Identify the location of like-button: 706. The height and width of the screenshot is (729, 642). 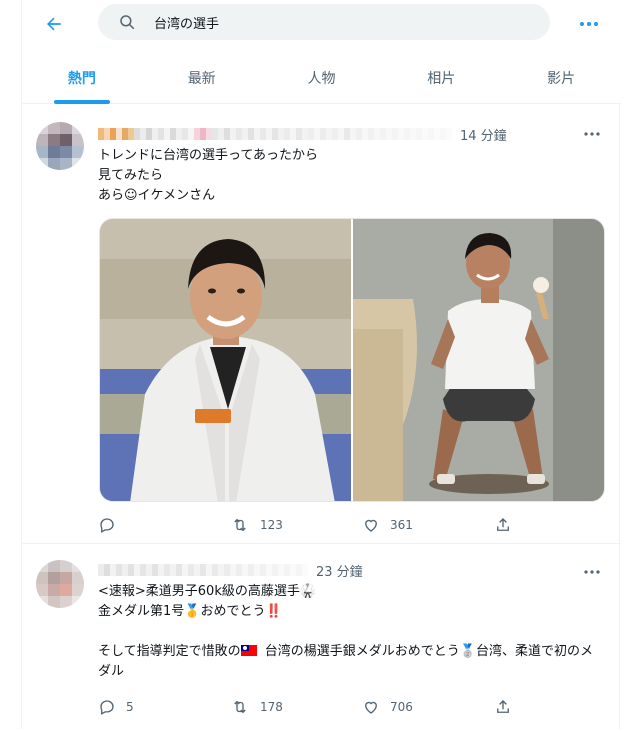
(428, 707).